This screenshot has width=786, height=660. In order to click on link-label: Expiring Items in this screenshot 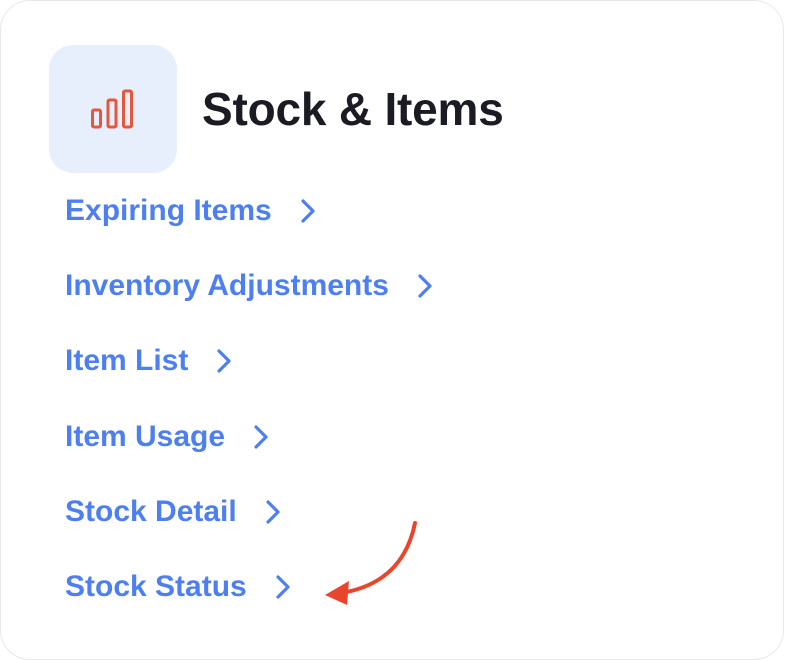, I will do `click(168, 210)`.